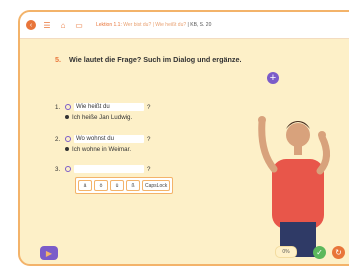 The image size is (349, 266). I want to click on item-number: 2., so click(58, 139).